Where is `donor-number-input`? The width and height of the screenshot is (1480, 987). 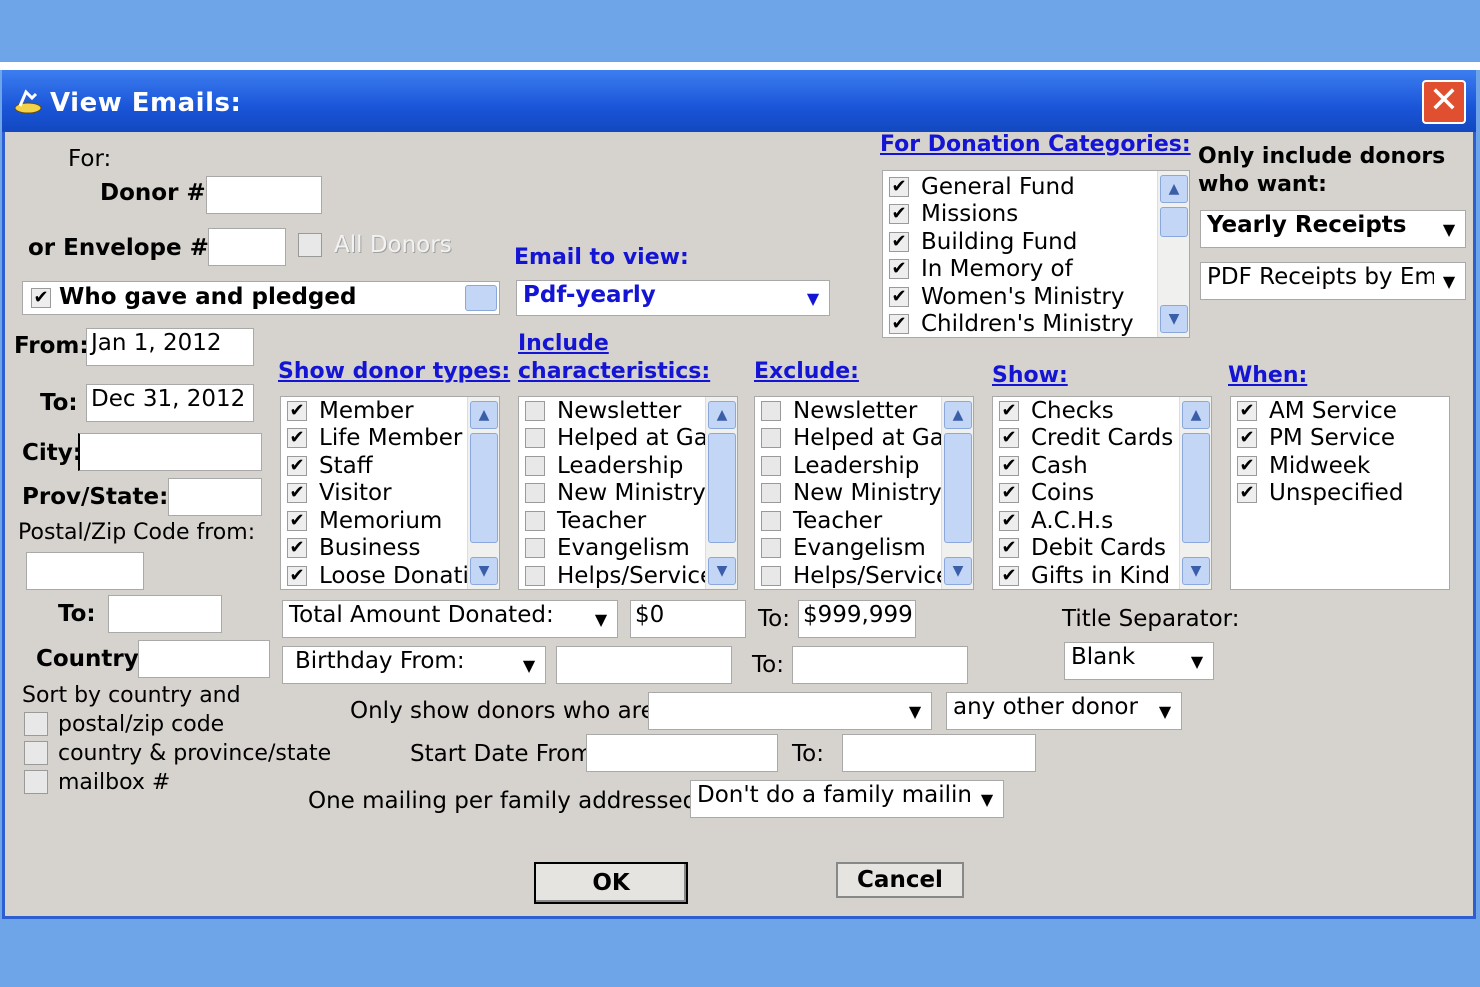
donor-number-input is located at coordinates (264, 195).